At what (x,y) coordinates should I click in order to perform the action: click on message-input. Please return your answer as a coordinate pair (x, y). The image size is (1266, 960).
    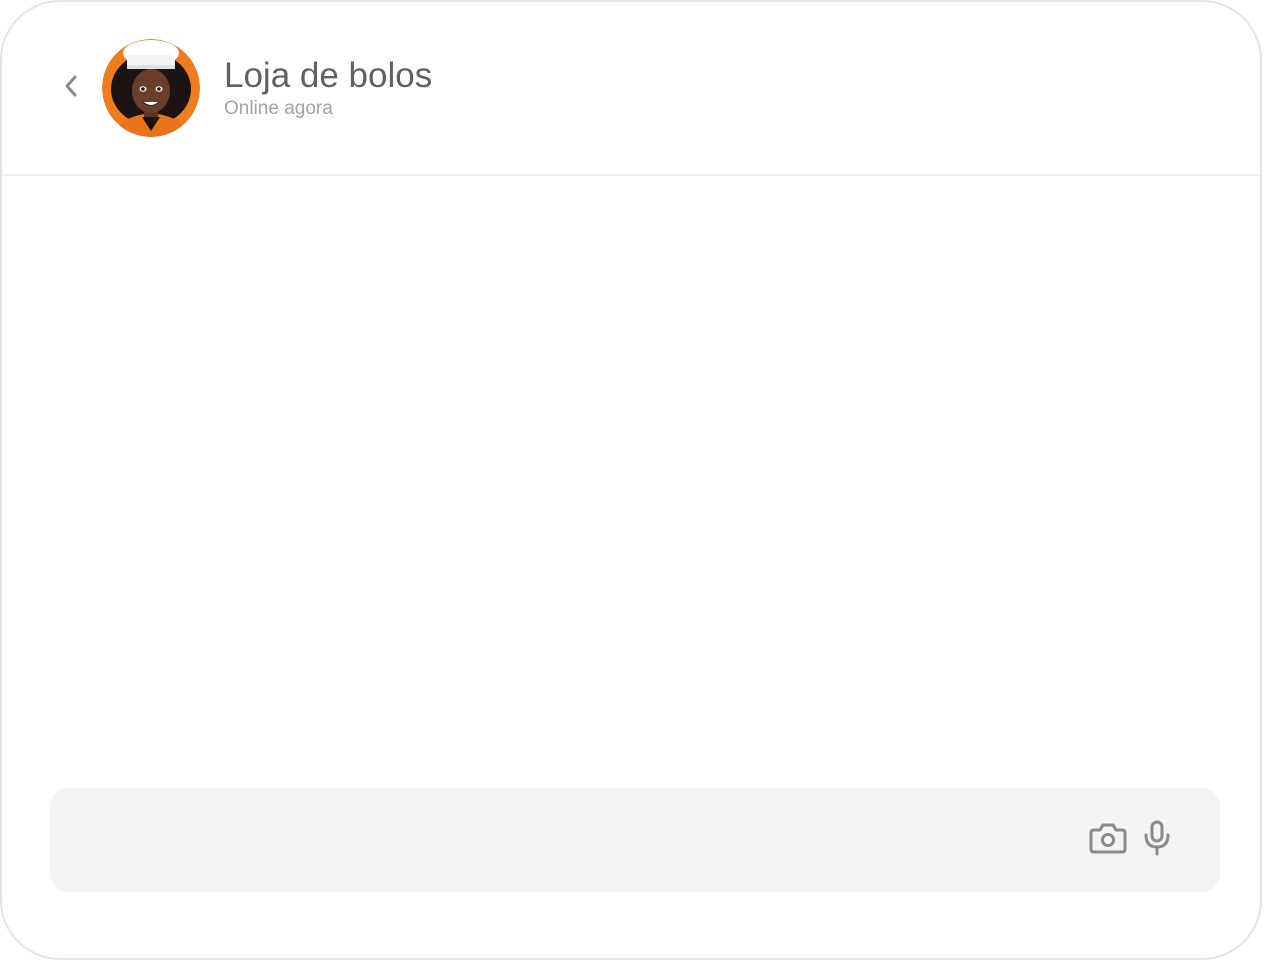
    Looking at the image, I should click on (576, 841).